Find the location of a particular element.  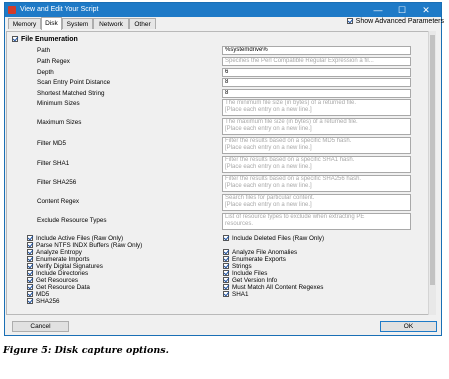

minimize-icon: — is located at coordinates (378, 10).